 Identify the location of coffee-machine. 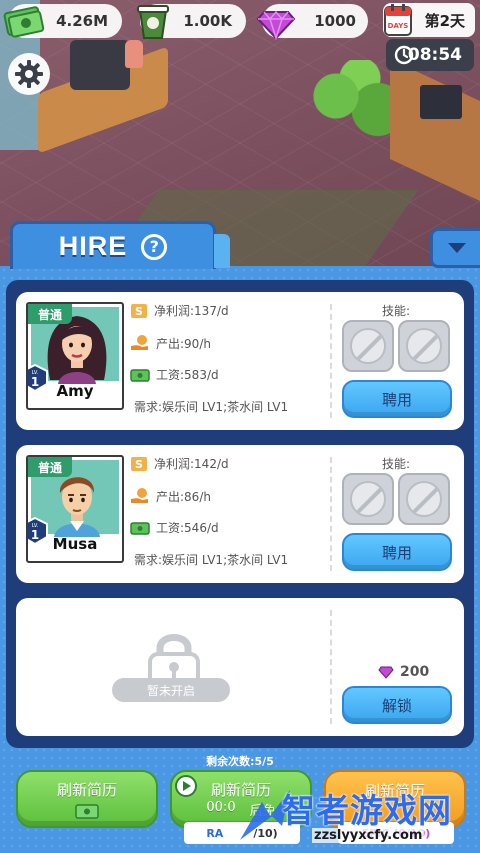
(100, 65).